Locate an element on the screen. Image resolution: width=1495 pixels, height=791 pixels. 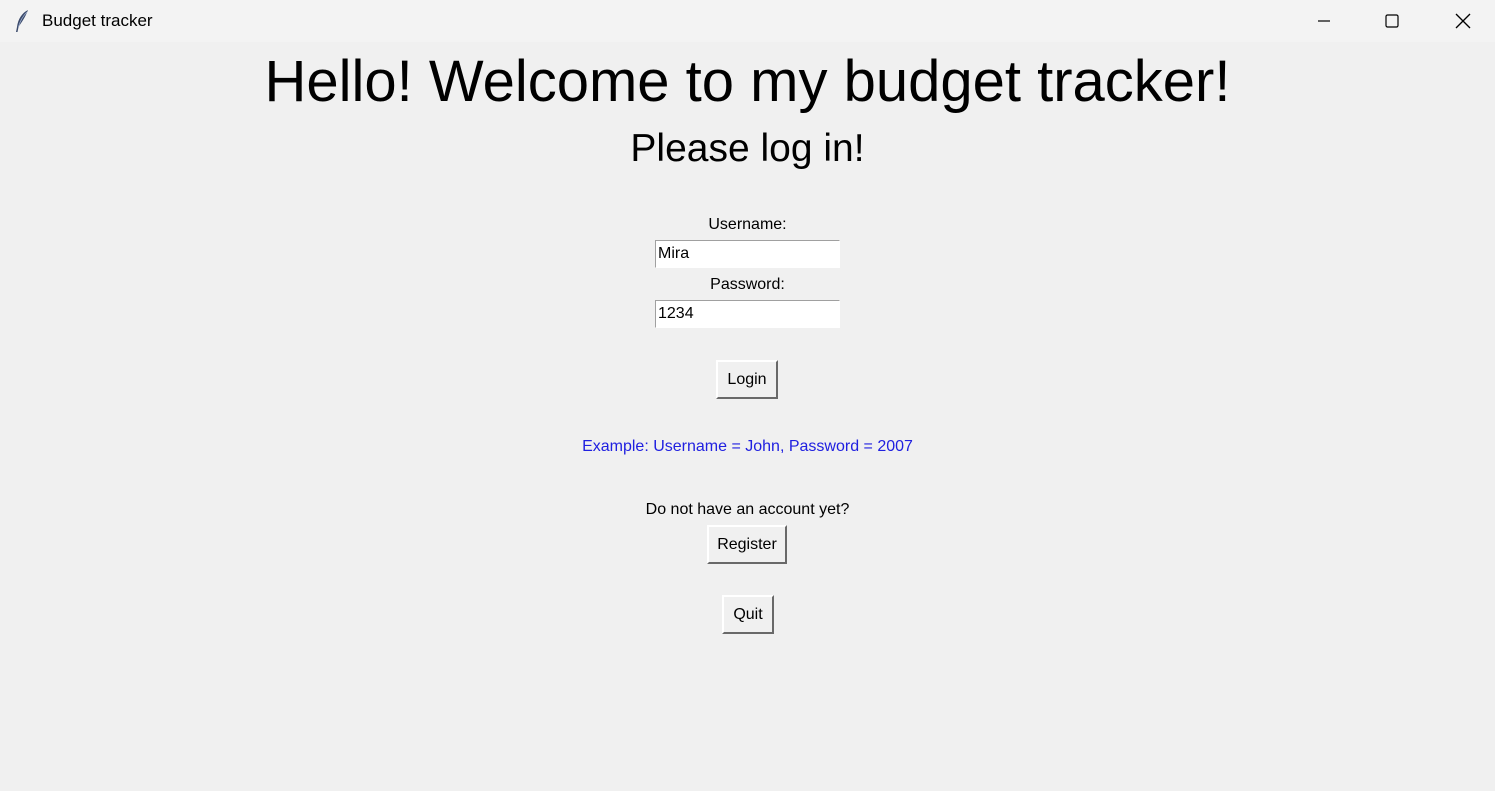
feather-icon is located at coordinates (22, 21).